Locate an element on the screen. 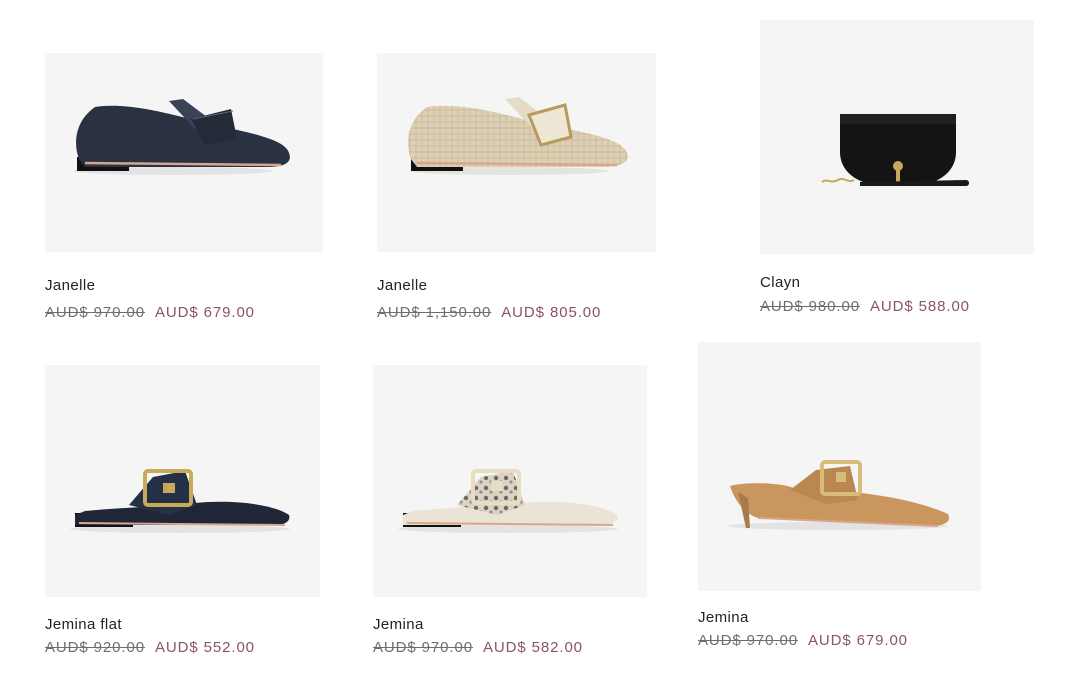  sale-price: AUD$ 582.00 is located at coordinates (532, 647).